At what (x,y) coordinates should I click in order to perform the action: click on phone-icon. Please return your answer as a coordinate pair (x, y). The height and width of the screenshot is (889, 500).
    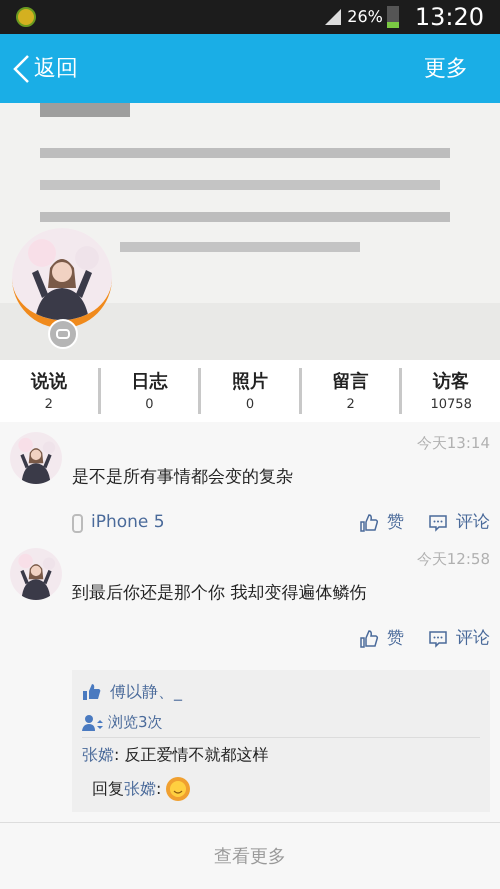
    Looking at the image, I should click on (77, 523).